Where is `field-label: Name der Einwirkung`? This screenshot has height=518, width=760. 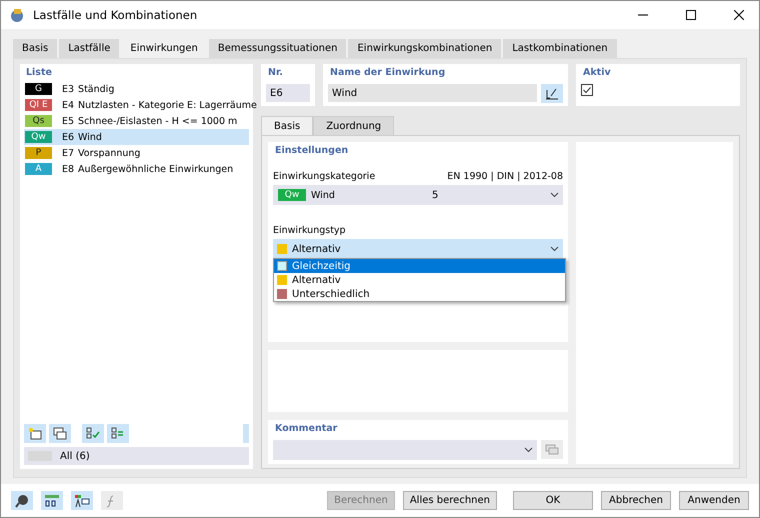 field-label: Name der Einwirkung is located at coordinates (387, 73).